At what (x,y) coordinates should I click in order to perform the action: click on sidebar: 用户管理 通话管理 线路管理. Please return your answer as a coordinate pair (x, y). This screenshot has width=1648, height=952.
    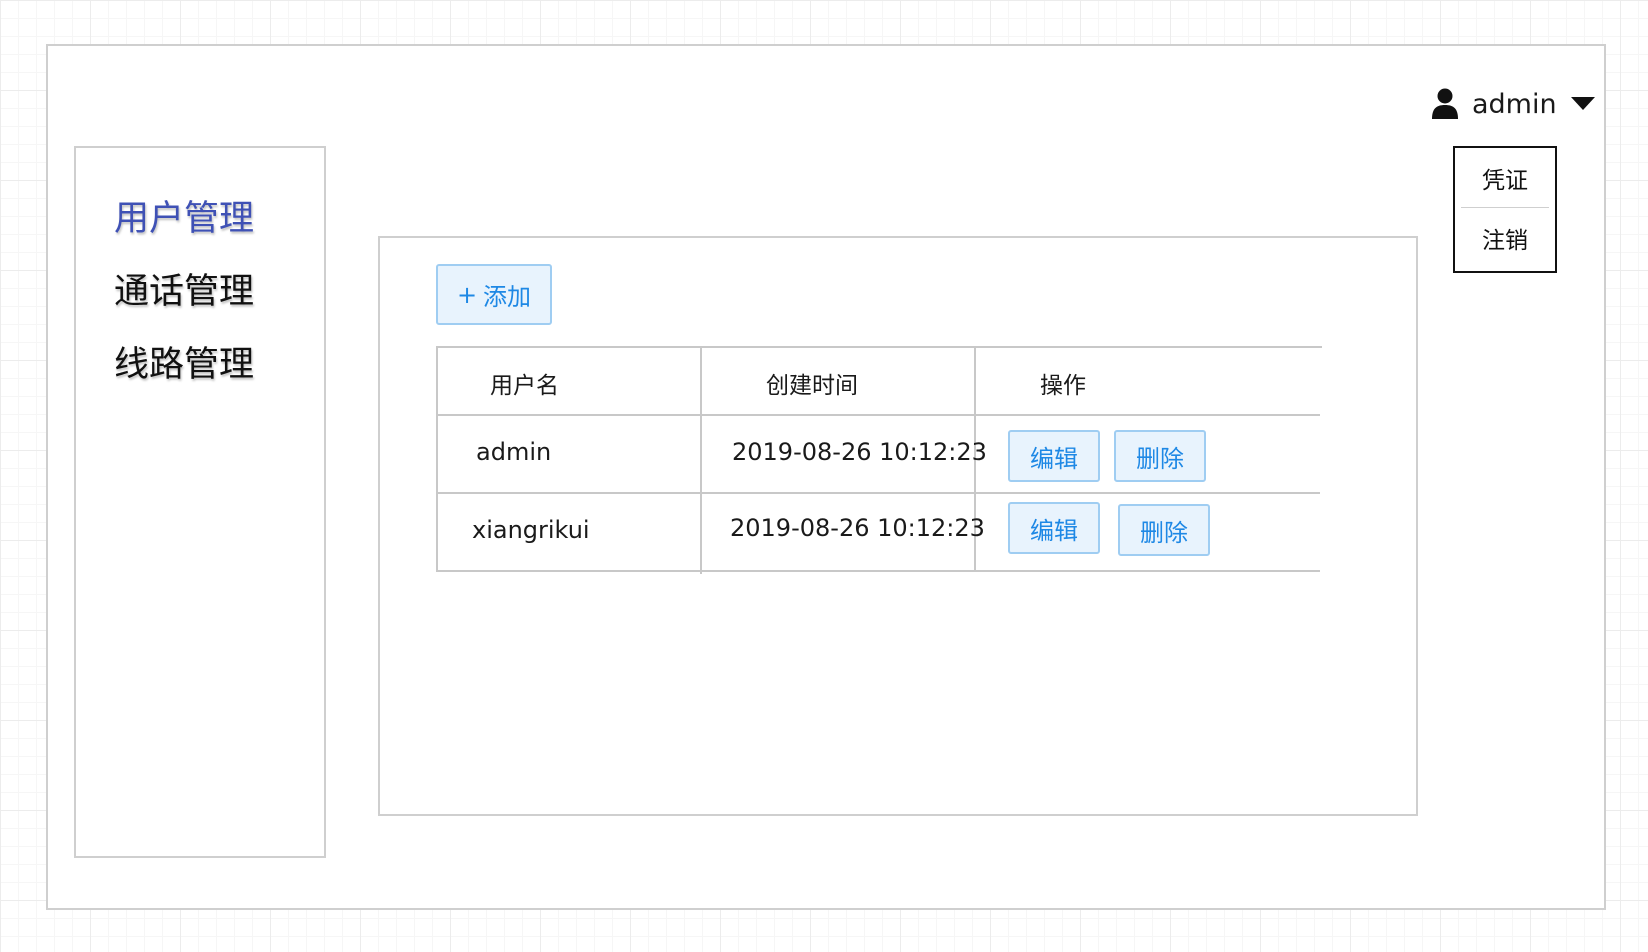
    Looking at the image, I should click on (200, 502).